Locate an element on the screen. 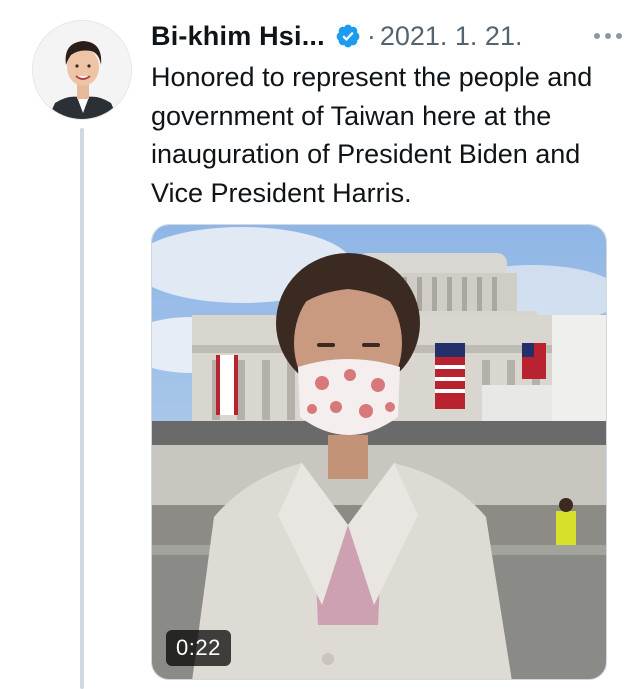 The width and height of the screenshot is (640, 689). tweet-date: 2021. 1. 21. is located at coordinates (451, 36).